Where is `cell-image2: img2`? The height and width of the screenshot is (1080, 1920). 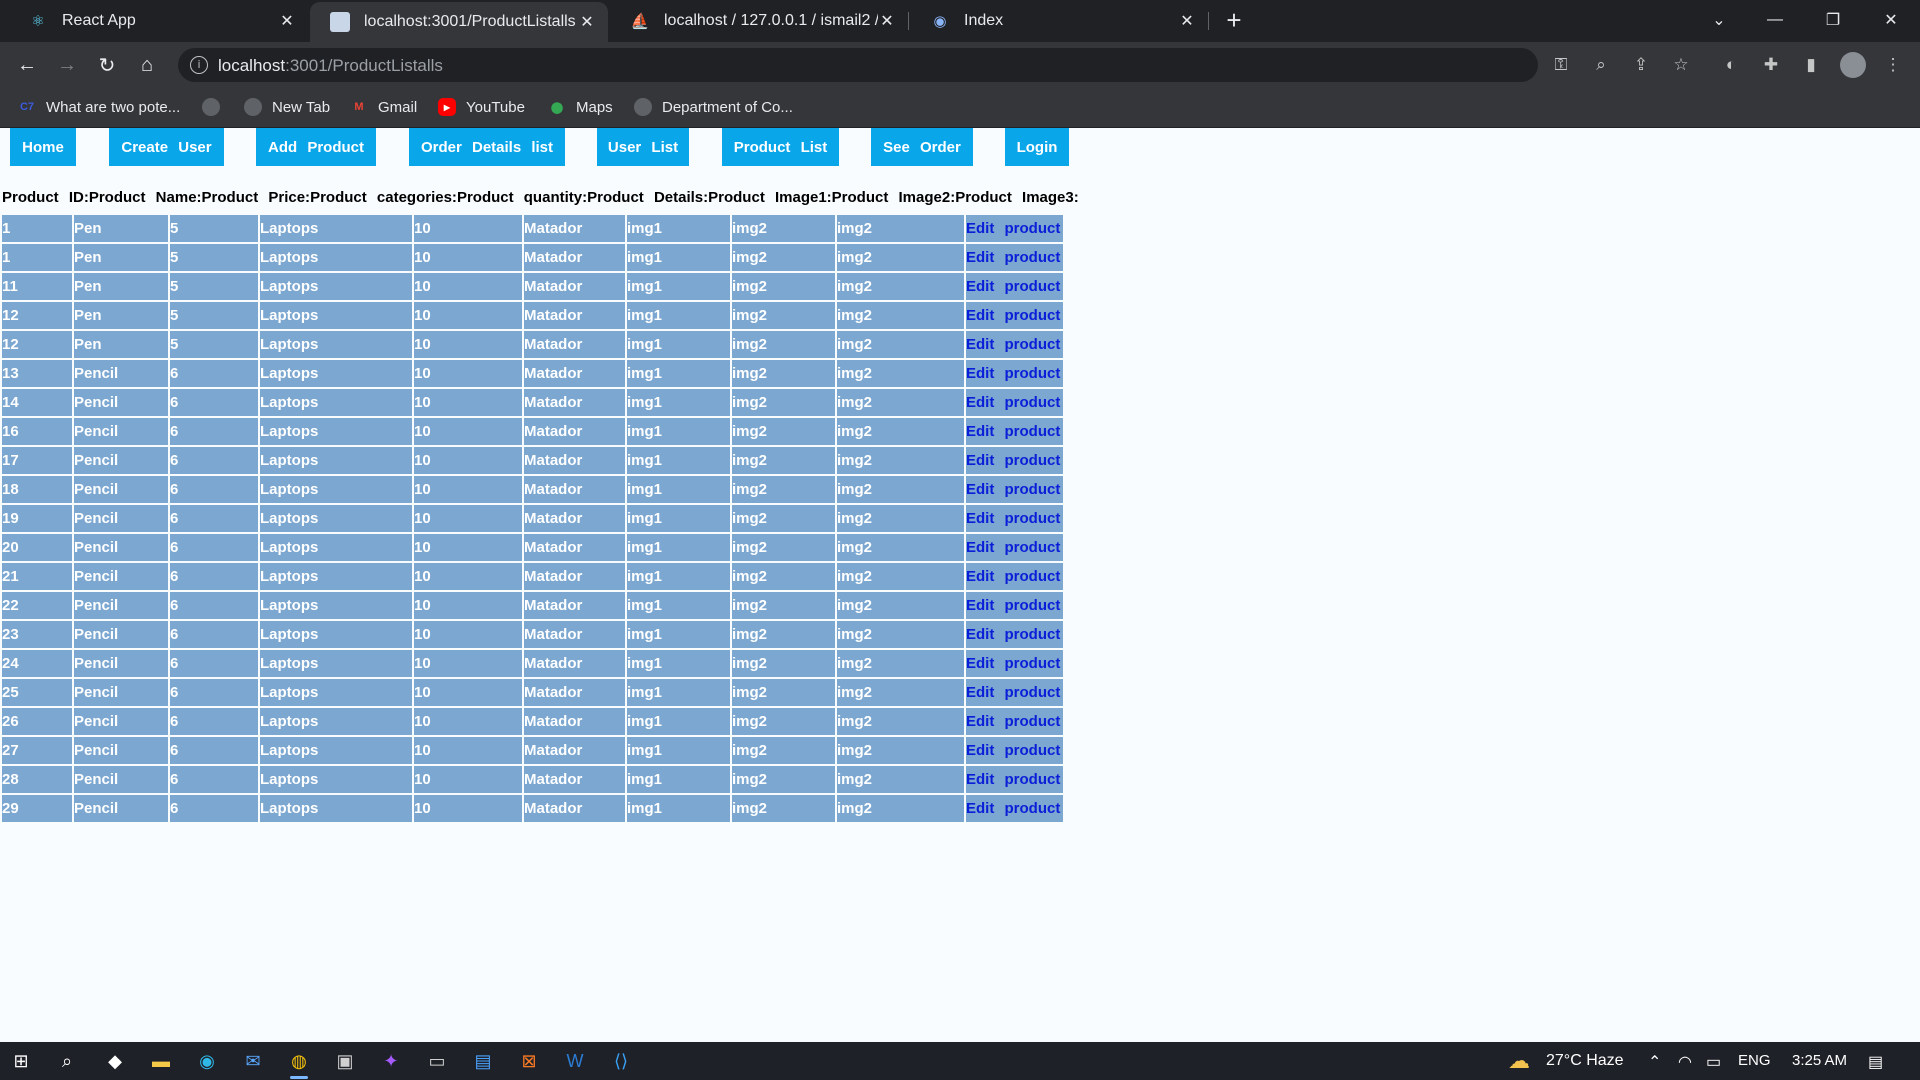
cell-image2: img2 is located at coordinates (783, 779).